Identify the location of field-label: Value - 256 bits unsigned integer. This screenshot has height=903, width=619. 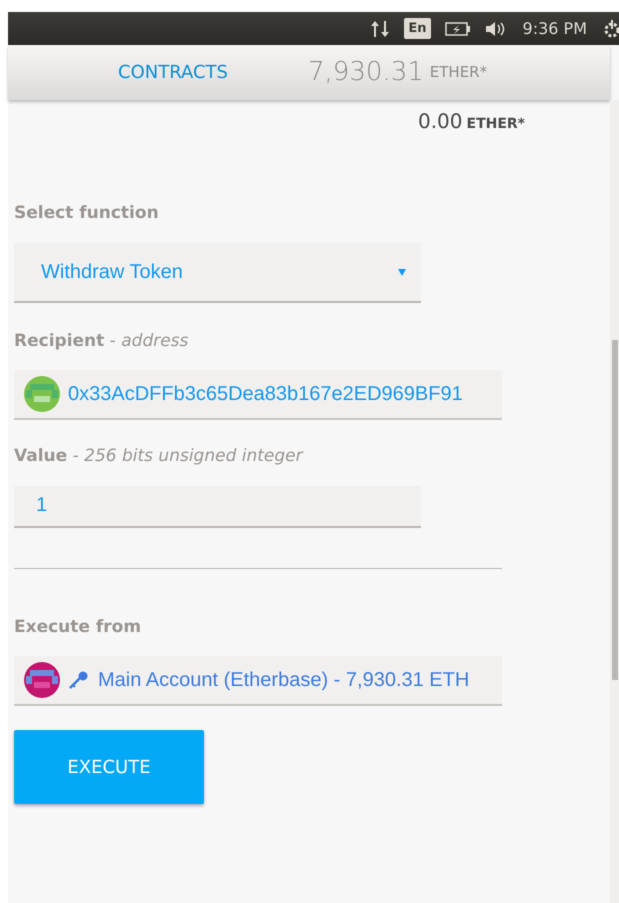
(159, 456).